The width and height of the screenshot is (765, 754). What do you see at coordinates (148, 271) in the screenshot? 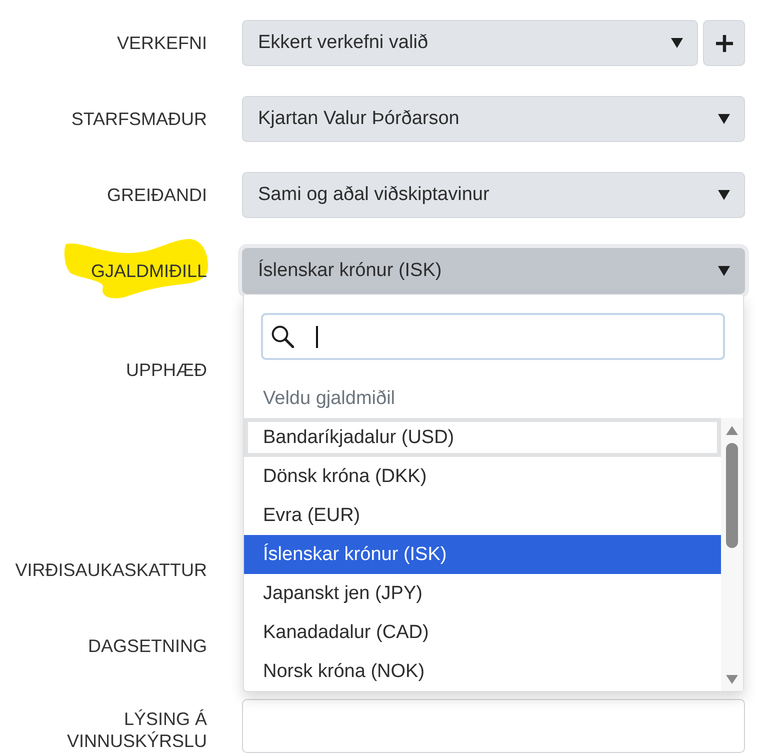
I see `field-label: GJALDMIÐILL` at bounding box center [148, 271].